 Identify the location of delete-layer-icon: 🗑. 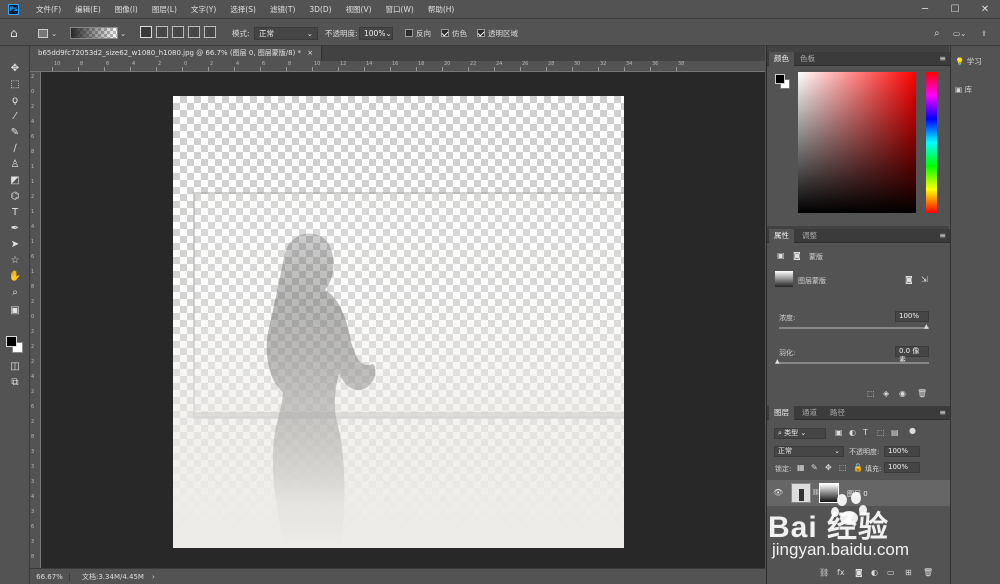
(928, 573).